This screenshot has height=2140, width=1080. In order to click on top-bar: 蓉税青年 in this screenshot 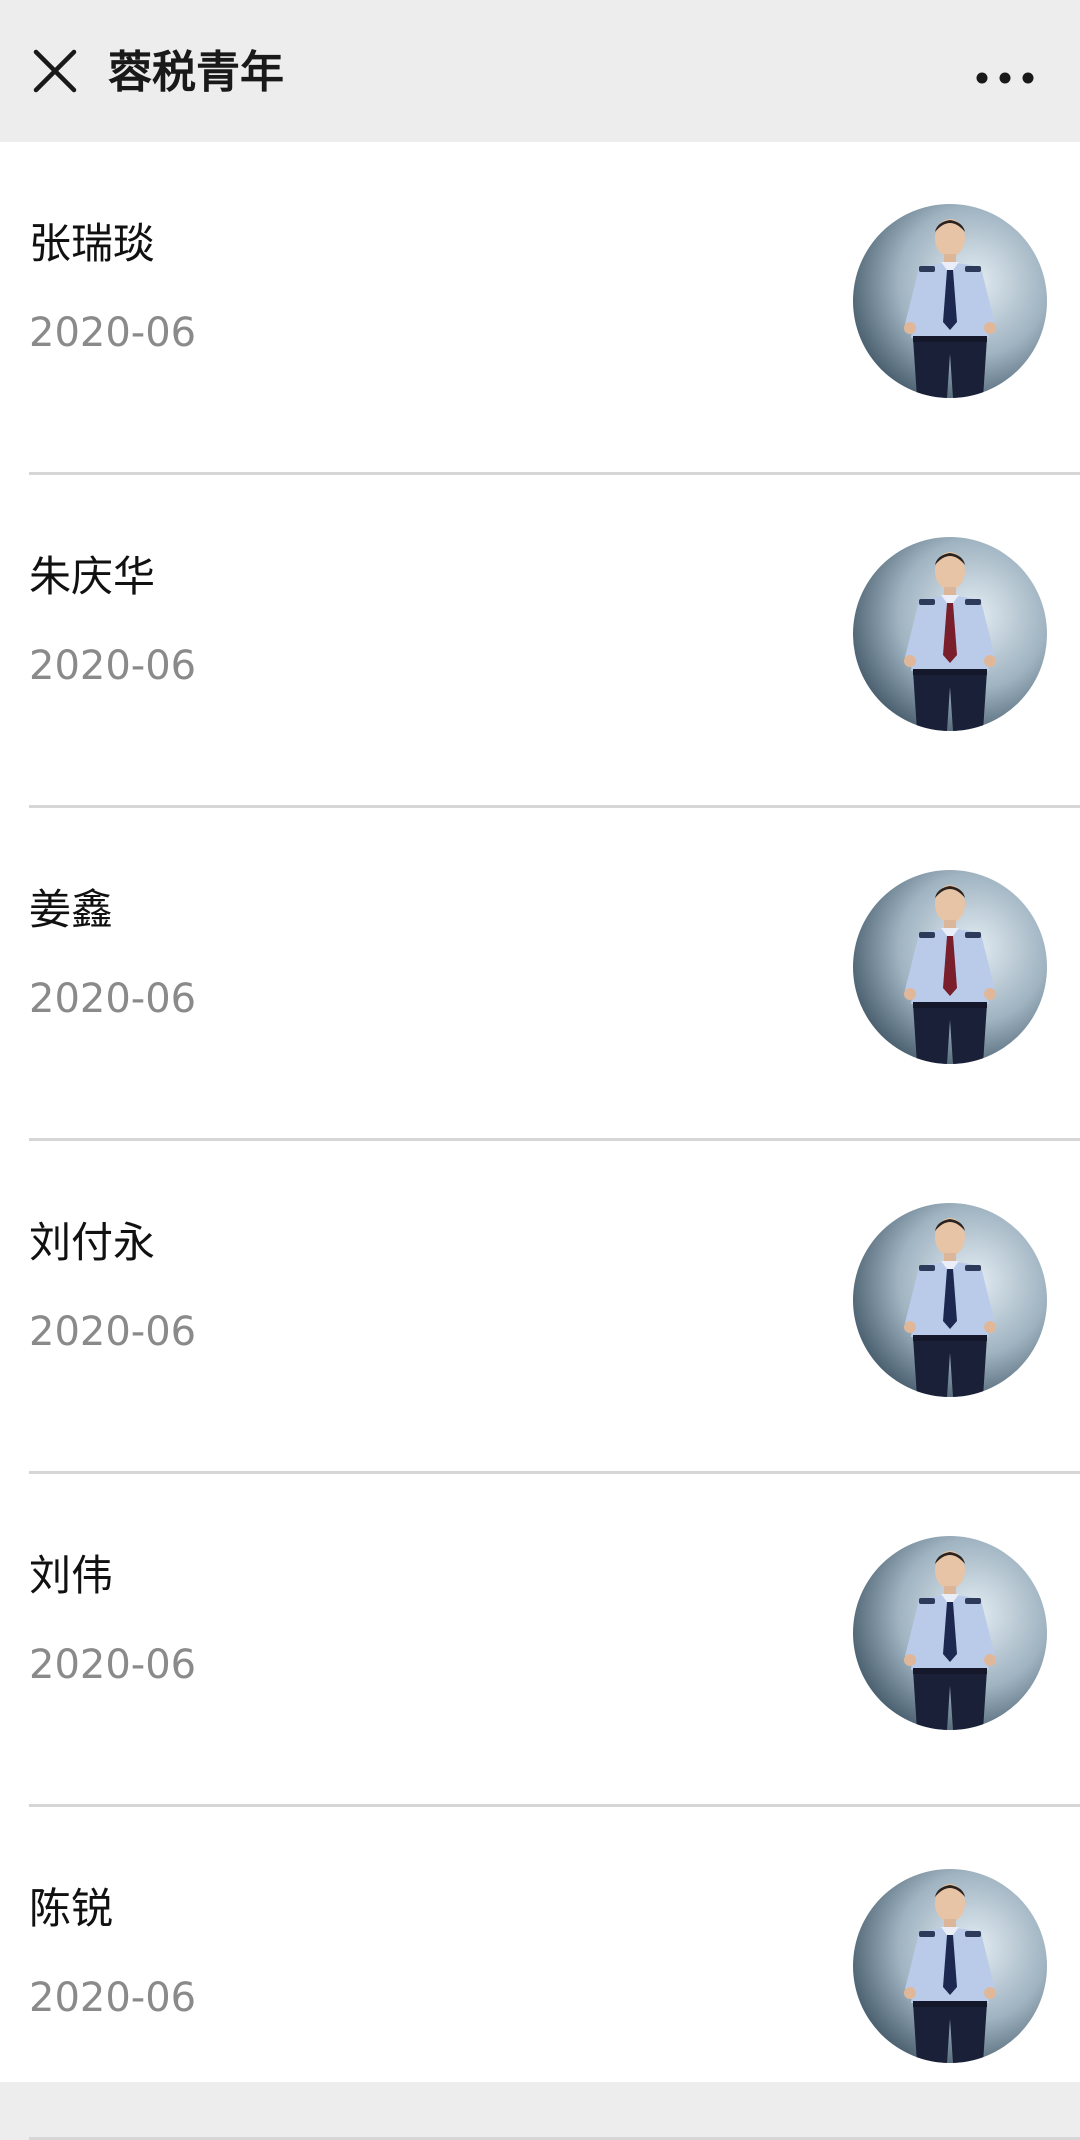, I will do `click(540, 71)`.